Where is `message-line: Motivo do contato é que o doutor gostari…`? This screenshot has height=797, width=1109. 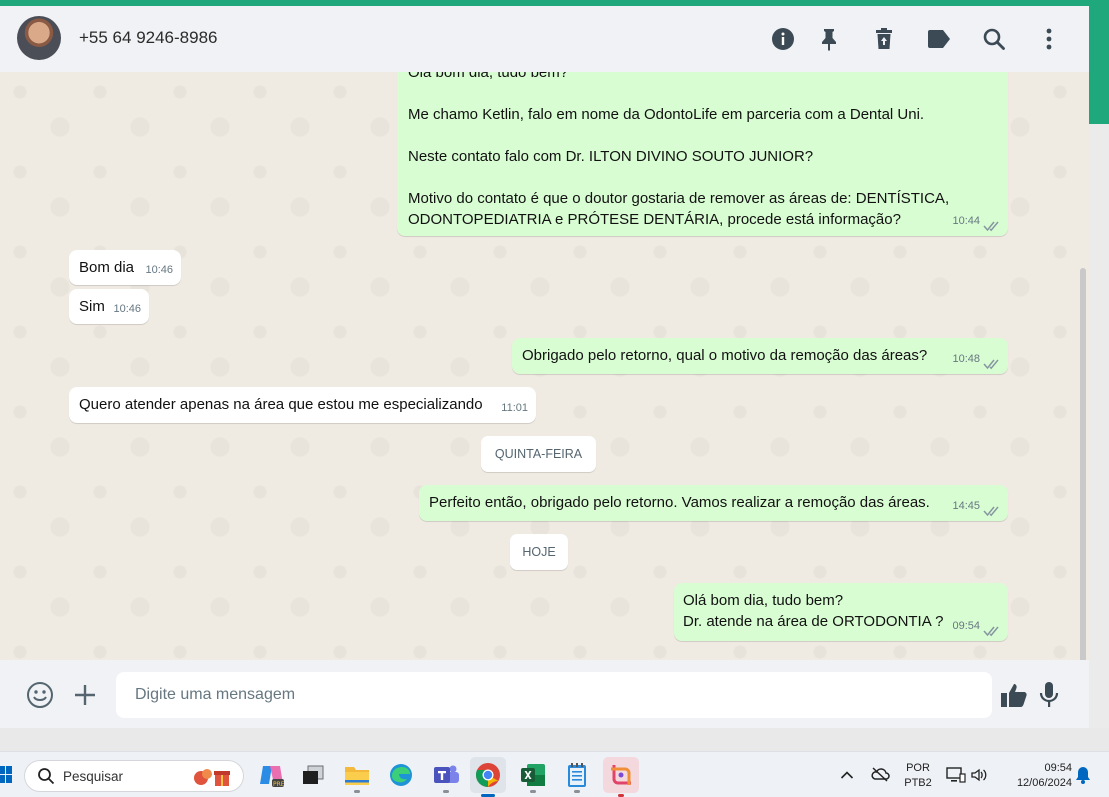
message-line: Motivo do contato é que o doutor gostari… is located at coordinates (679, 198).